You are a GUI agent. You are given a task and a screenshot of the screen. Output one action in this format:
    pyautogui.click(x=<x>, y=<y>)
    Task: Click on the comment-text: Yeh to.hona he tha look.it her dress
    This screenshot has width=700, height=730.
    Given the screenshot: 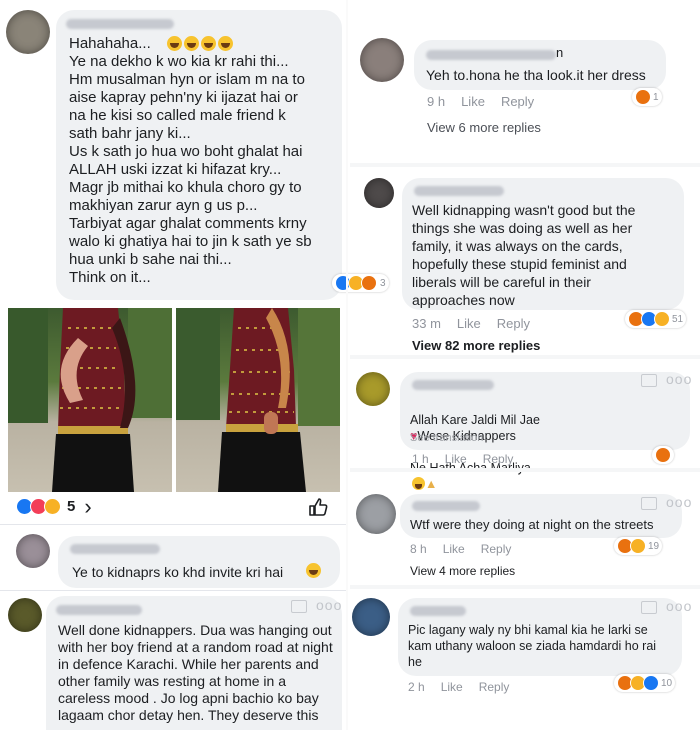 What is the action you would take?
    pyautogui.click(x=536, y=75)
    